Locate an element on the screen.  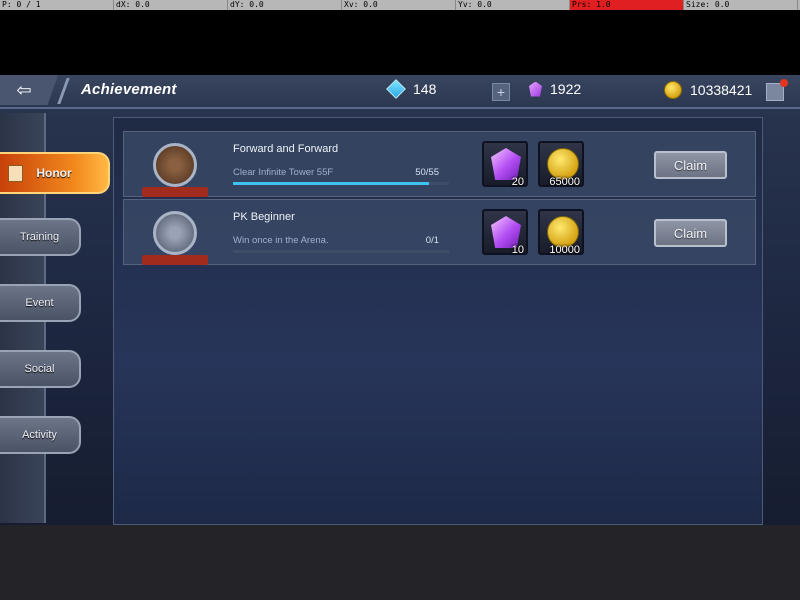
gold-balance: 10338421 is located at coordinates (708, 90).